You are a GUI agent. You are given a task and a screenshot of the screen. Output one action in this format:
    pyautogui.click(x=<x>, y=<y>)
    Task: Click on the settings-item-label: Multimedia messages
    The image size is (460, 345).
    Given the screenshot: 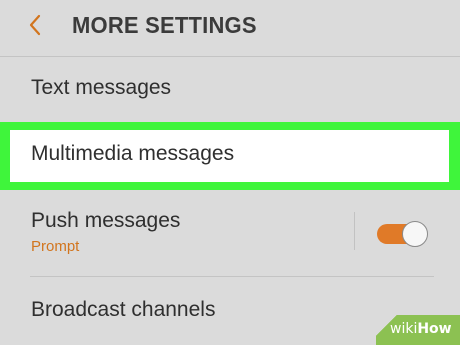 What is the action you would take?
    pyautogui.click(x=133, y=153)
    